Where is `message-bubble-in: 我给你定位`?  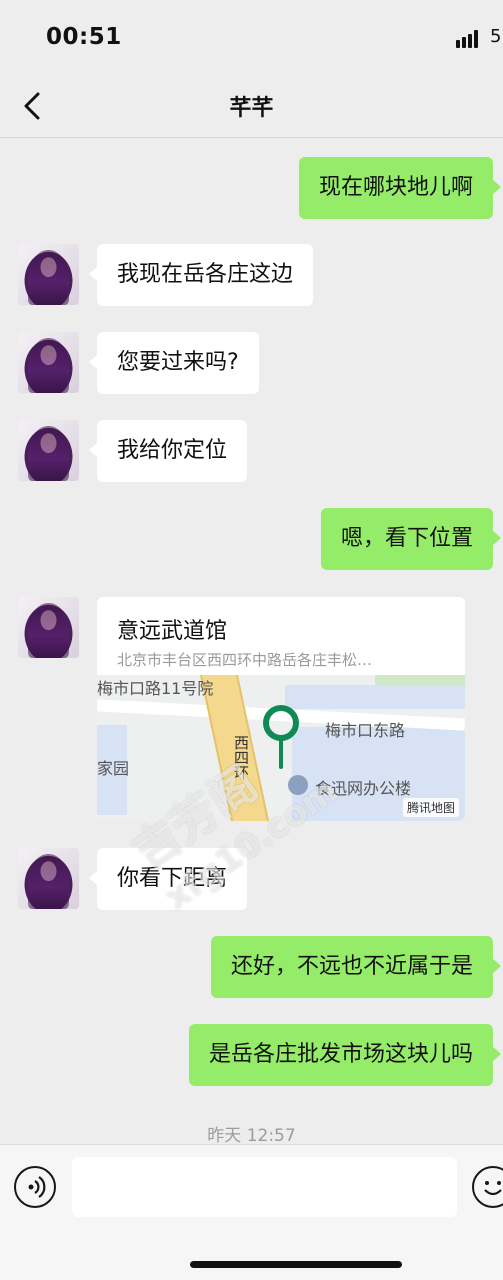
message-bubble-in: 我给你定位 is located at coordinates (168, 451).